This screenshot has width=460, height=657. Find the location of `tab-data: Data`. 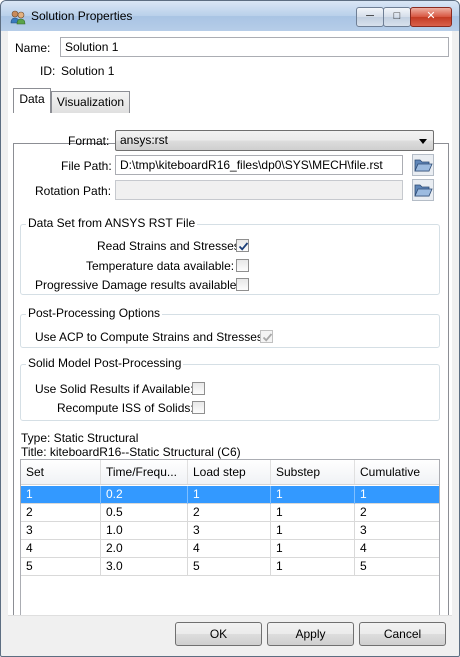

tab-data: Data is located at coordinates (32, 100).